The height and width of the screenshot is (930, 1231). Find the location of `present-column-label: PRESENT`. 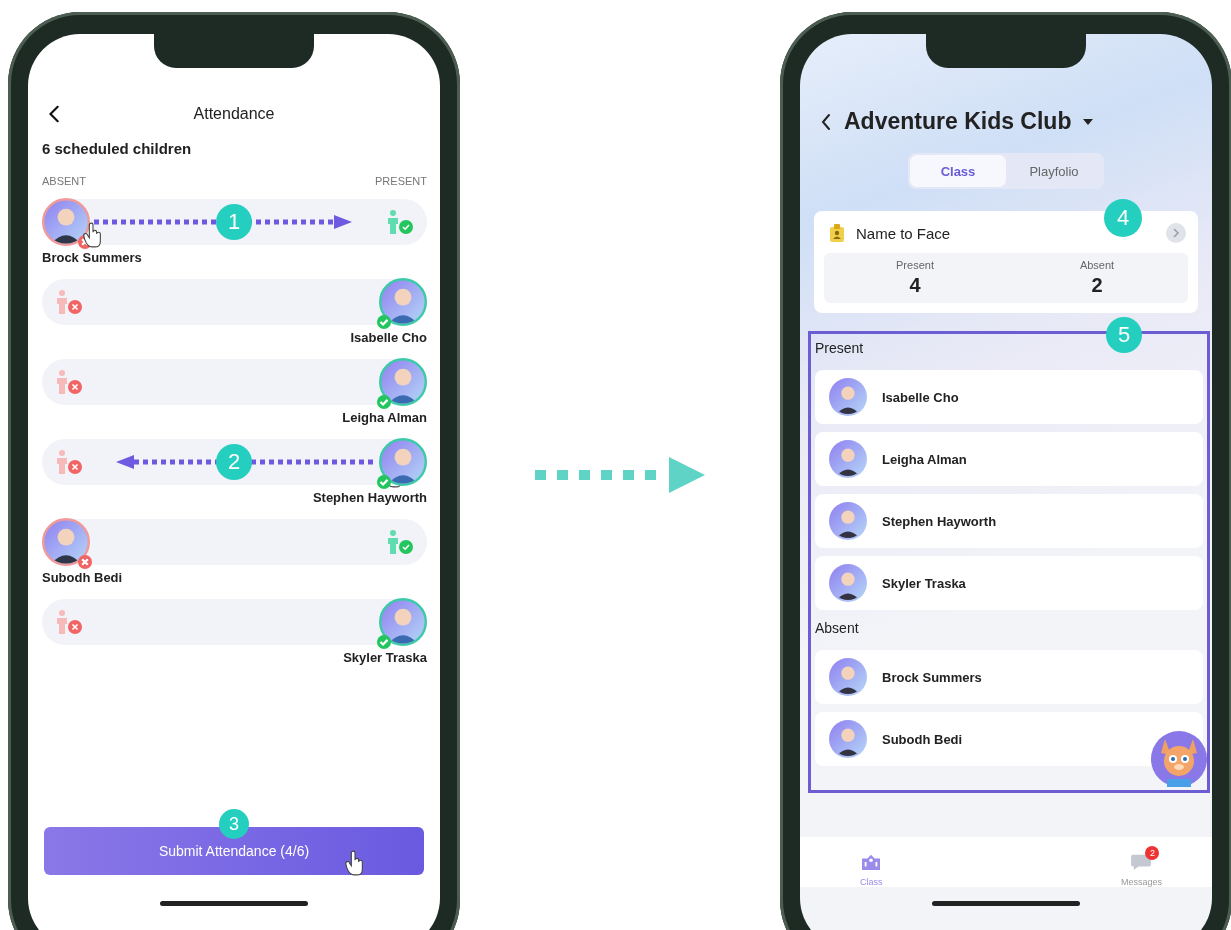

present-column-label: PRESENT is located at coordinates (401, 181).